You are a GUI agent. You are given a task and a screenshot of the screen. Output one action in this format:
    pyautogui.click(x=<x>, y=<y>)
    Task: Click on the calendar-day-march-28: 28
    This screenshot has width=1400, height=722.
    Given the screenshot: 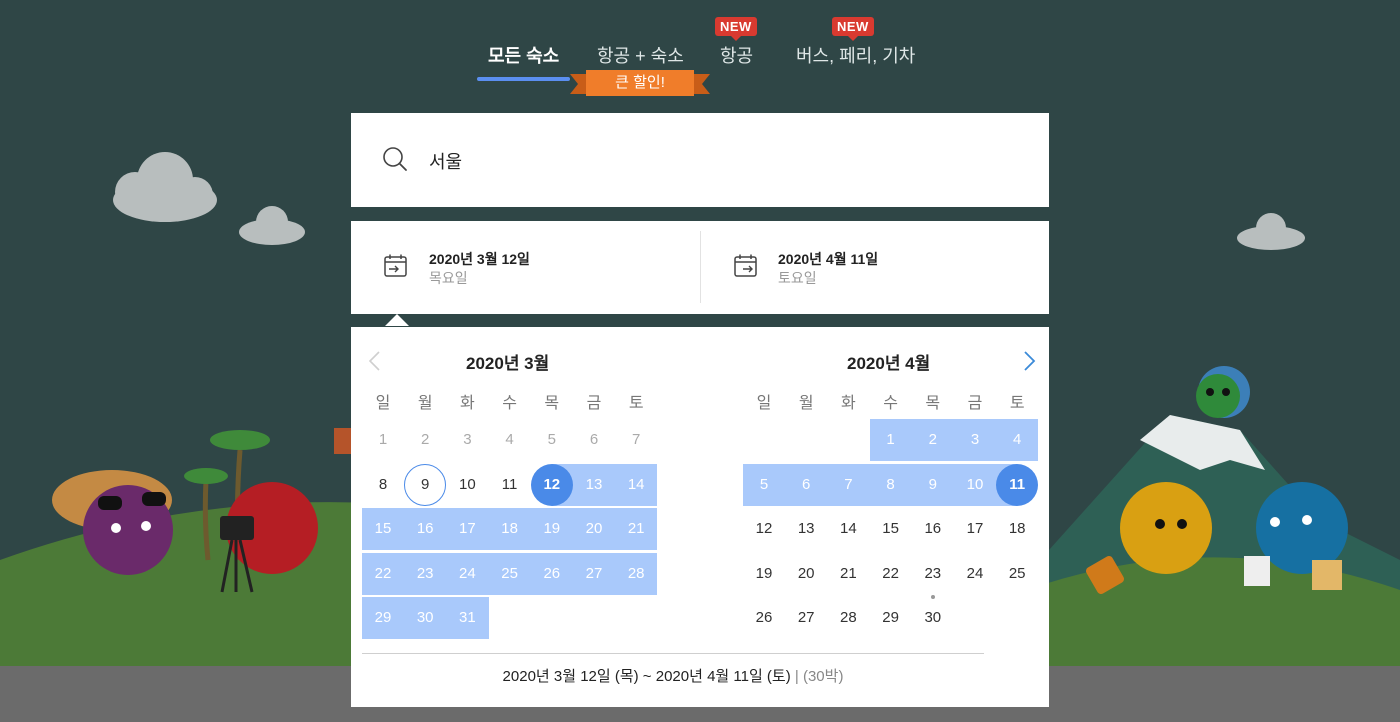 What is the action you would take?
    pyautogui.click(x=636, y=574)
    